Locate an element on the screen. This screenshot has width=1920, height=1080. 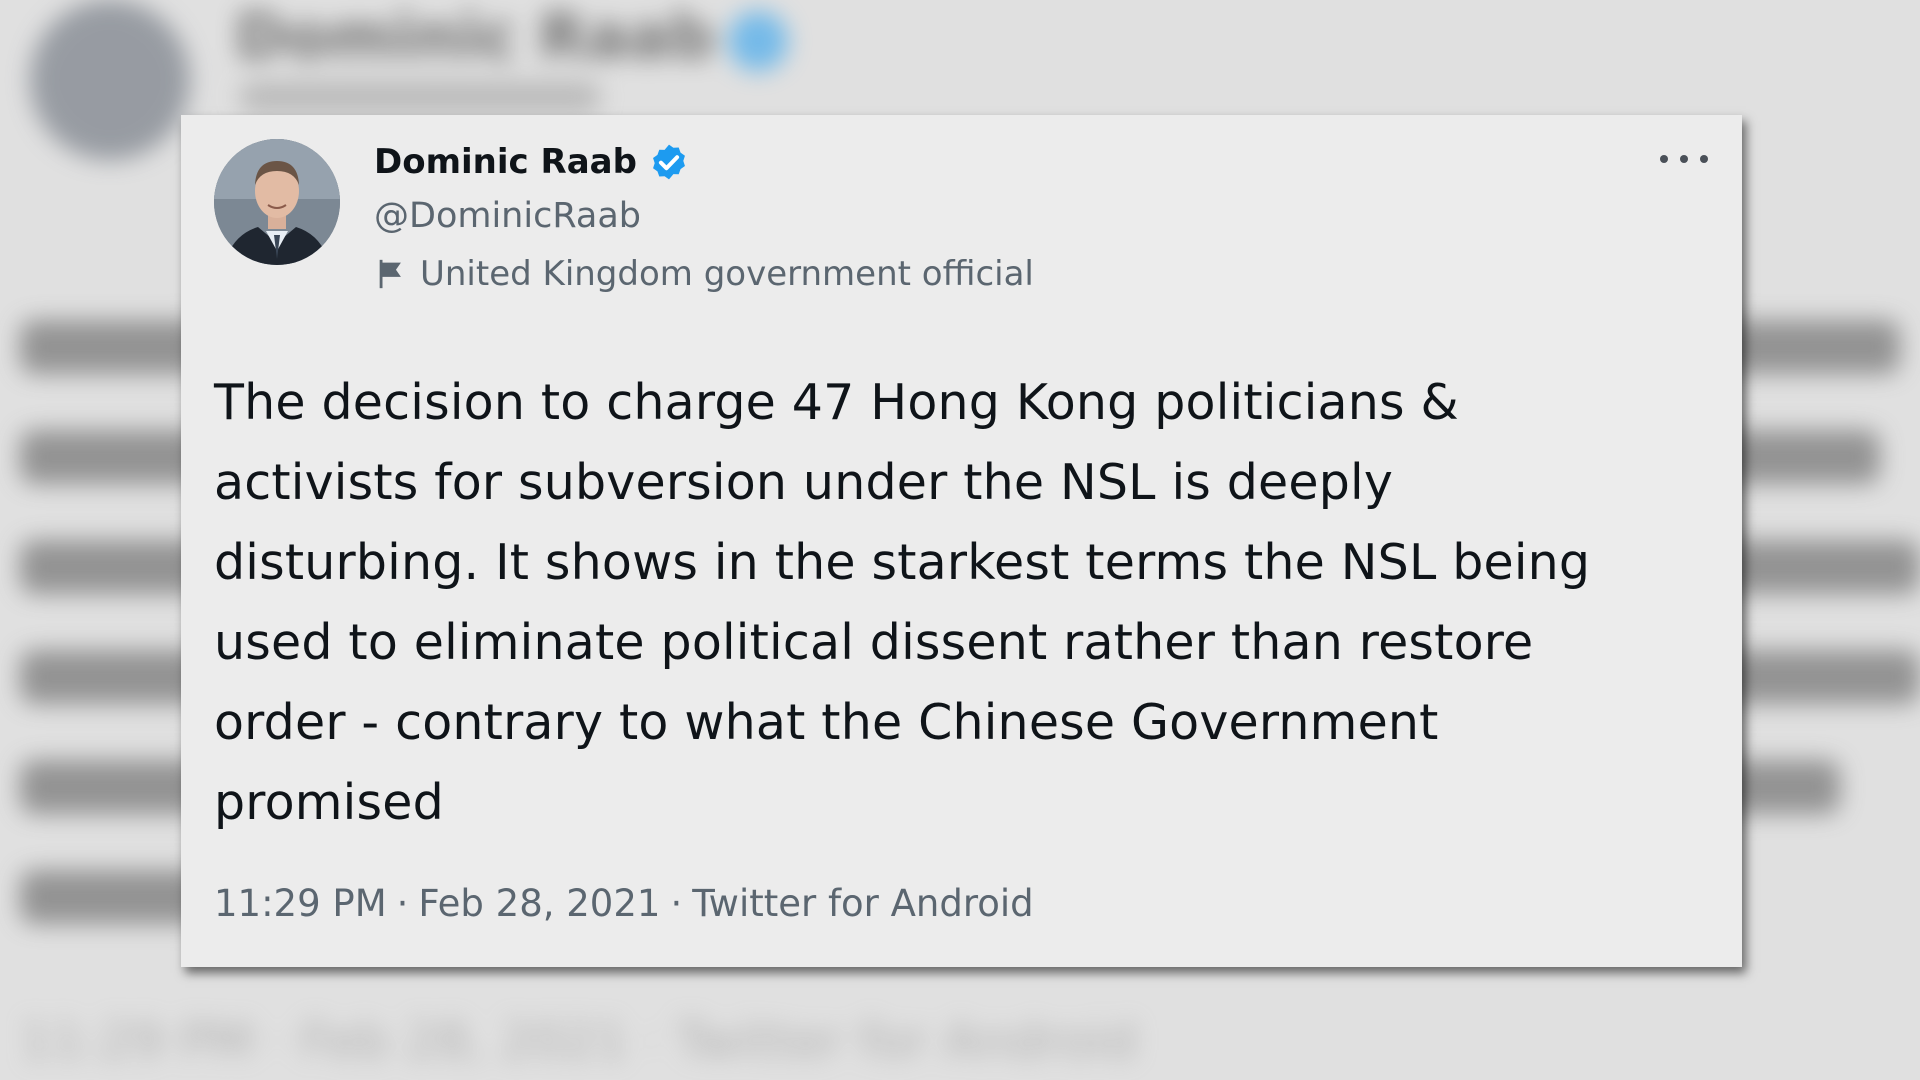
verified-badge-icon is located at coordinates (669, 162).